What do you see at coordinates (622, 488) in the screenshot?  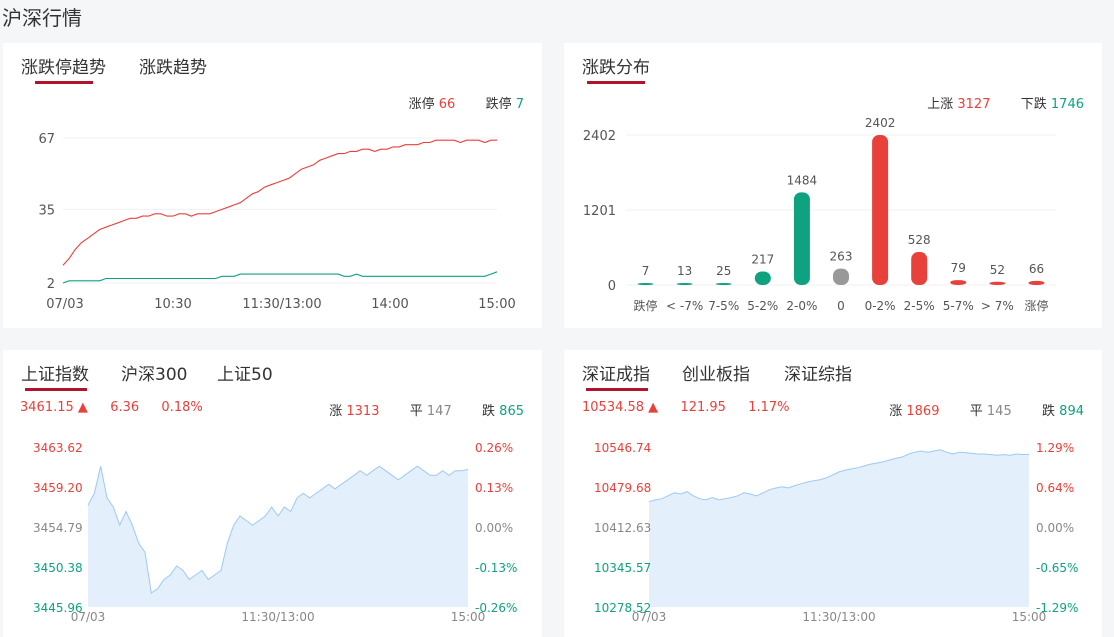 I see `y-left-tick-label: 10479.68` at bounding box center [622, 488].